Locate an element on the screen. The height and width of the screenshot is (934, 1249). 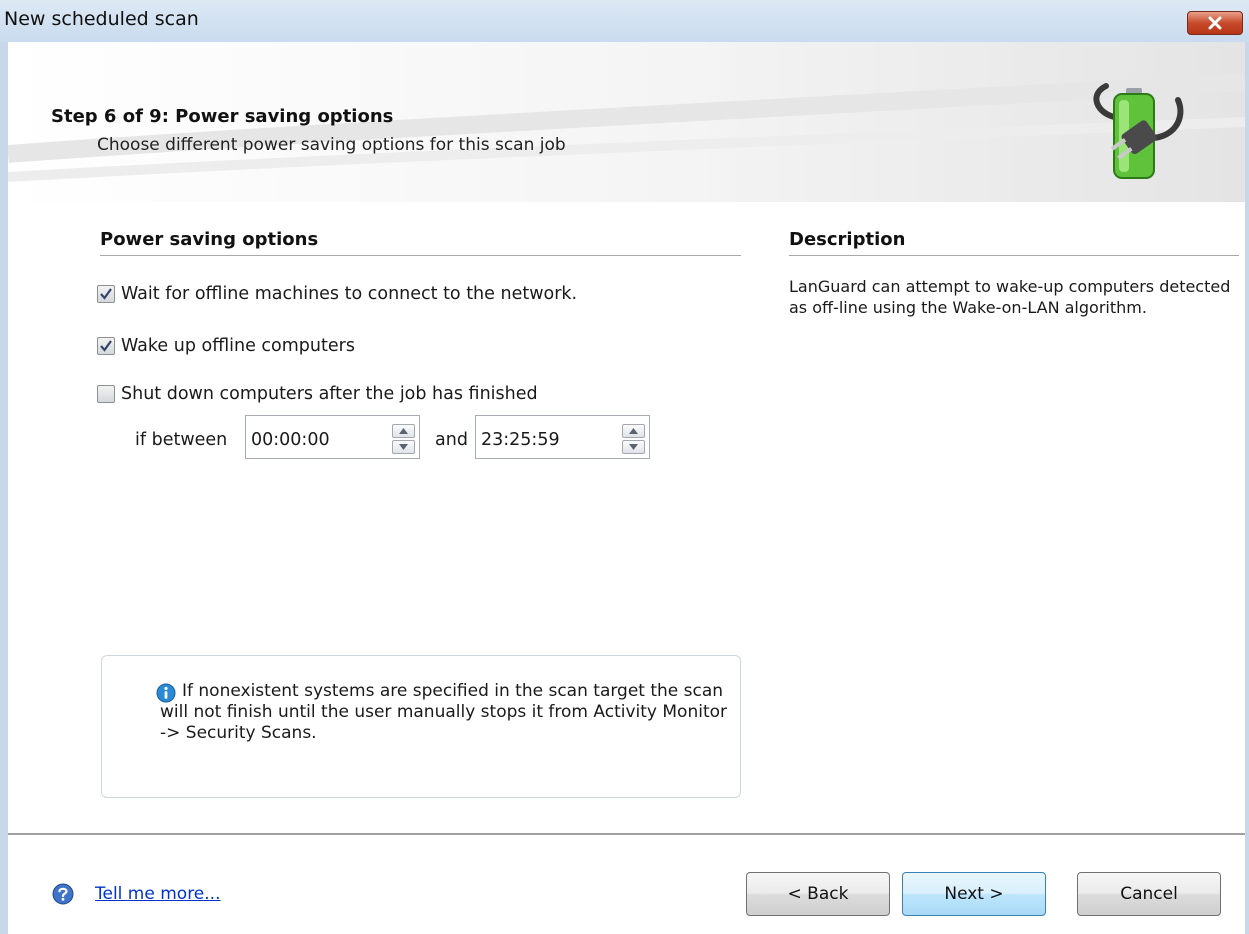
shutdown-checkbox is located at coordinates (106, 394).